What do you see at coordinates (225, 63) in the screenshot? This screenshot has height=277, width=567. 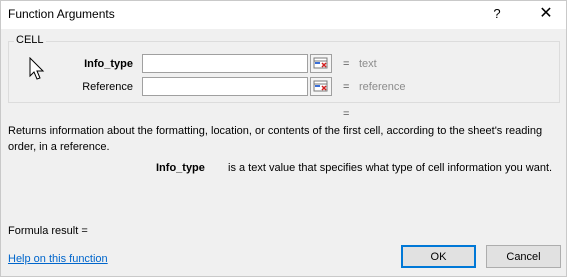 I see `info-type-input` at bounding box center [225, 63].